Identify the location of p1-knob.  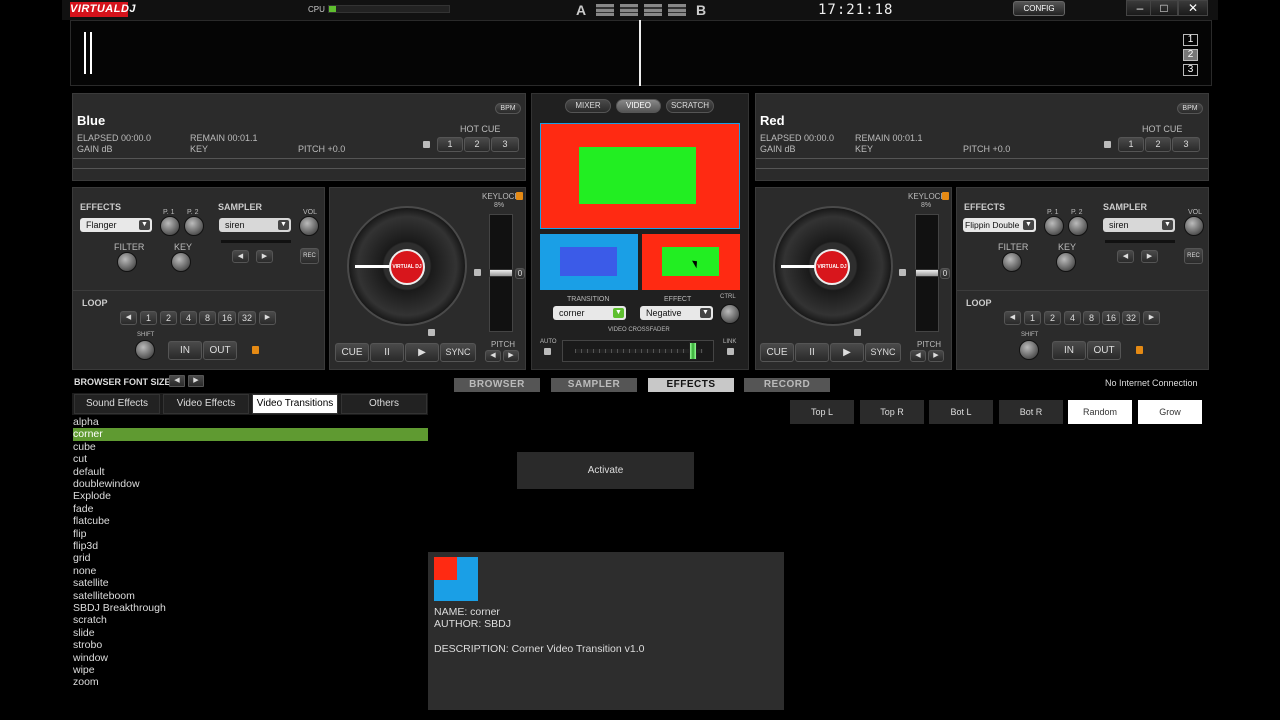
(1054, 226).